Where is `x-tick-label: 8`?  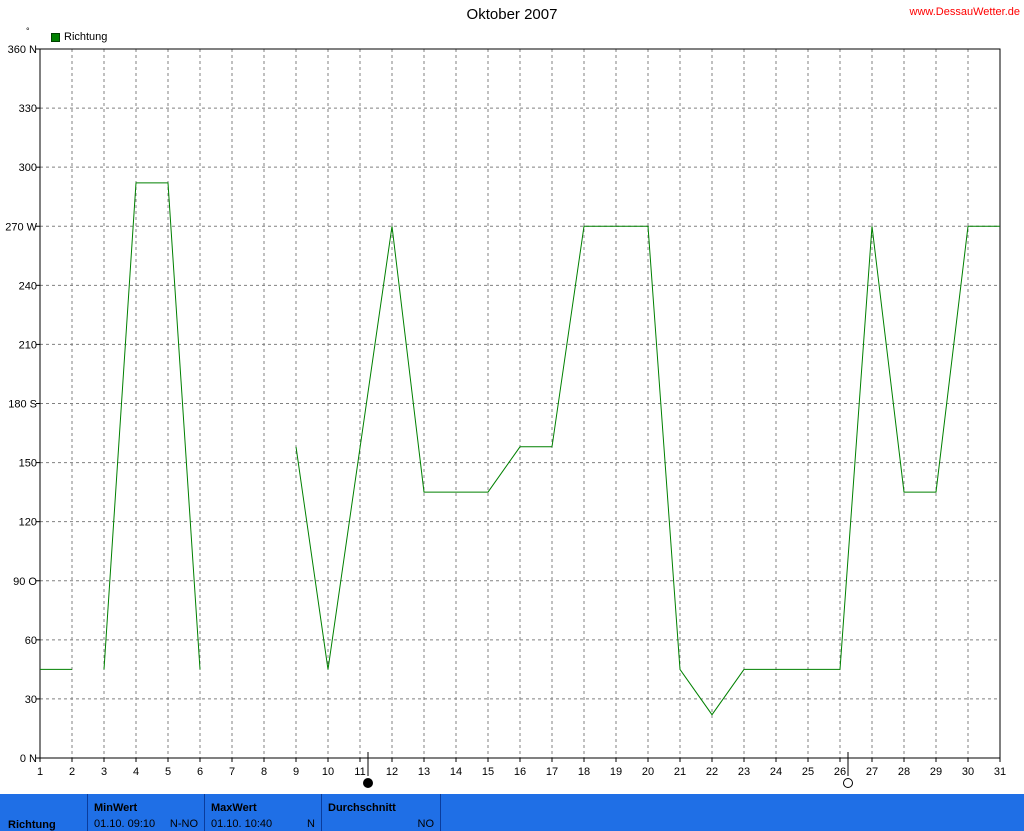 x-tick-label: 8 is located at coordinates (264, 772).